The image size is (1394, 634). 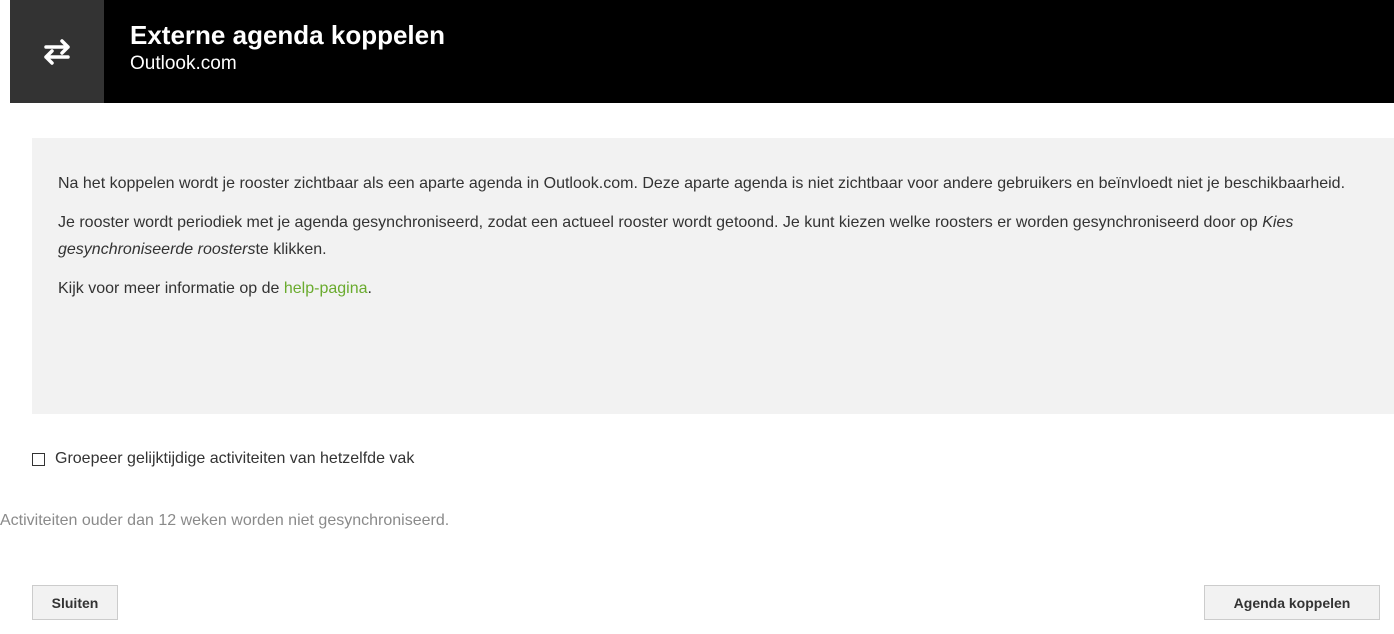 I want to click on close-button: Sluiten, so click(x=75, y=602).